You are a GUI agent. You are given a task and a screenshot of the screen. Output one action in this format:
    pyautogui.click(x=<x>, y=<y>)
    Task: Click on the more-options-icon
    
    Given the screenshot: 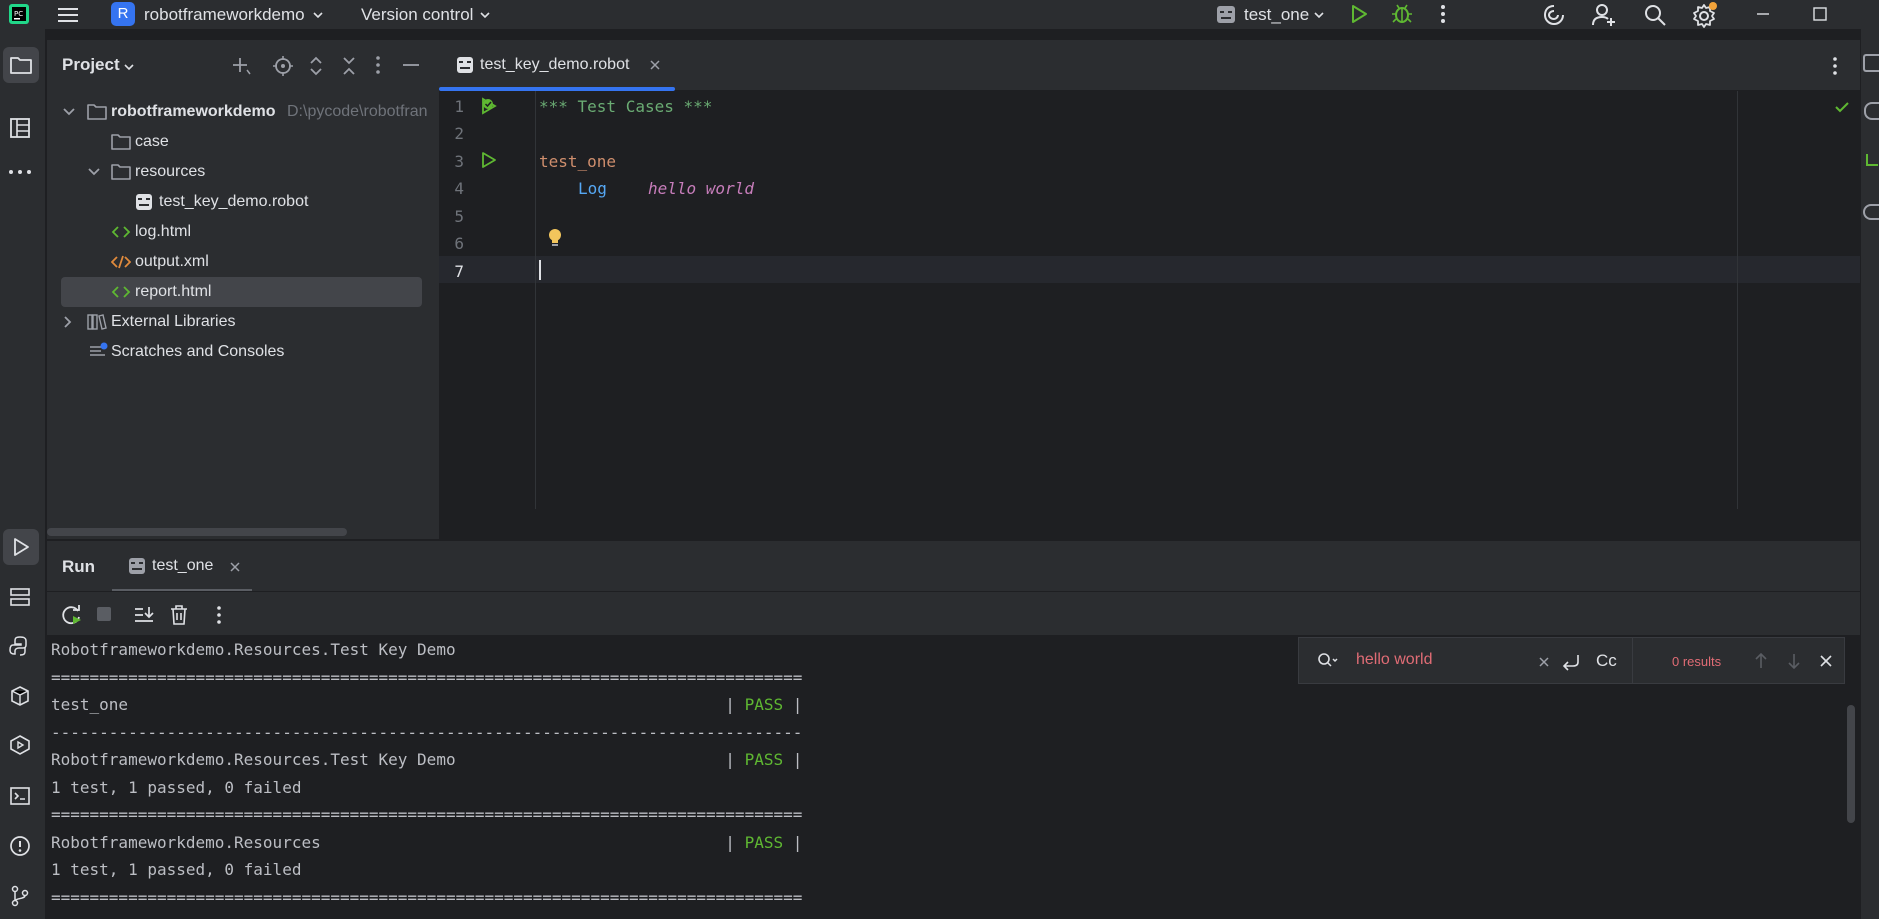 What is the action you would take?
    pyautogui.click(x=219, y=615)
    